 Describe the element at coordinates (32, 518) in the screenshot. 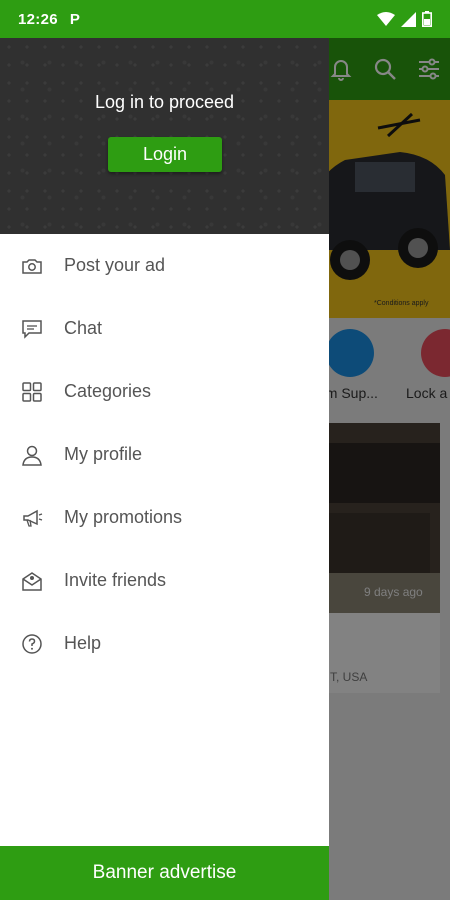

I see `megaphone-icon` at that location.